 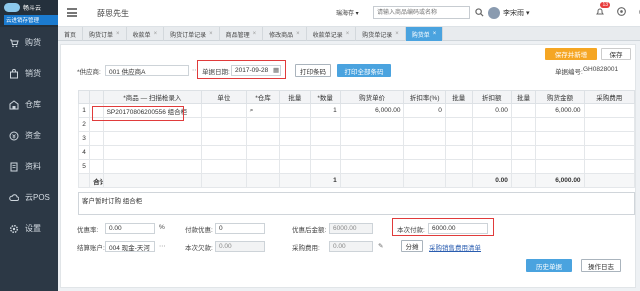 What do you see at coordinates (381, 34) in the screenshot?
I see `tab-7: 购货单记录 ×` at bounding box center [381, 34].